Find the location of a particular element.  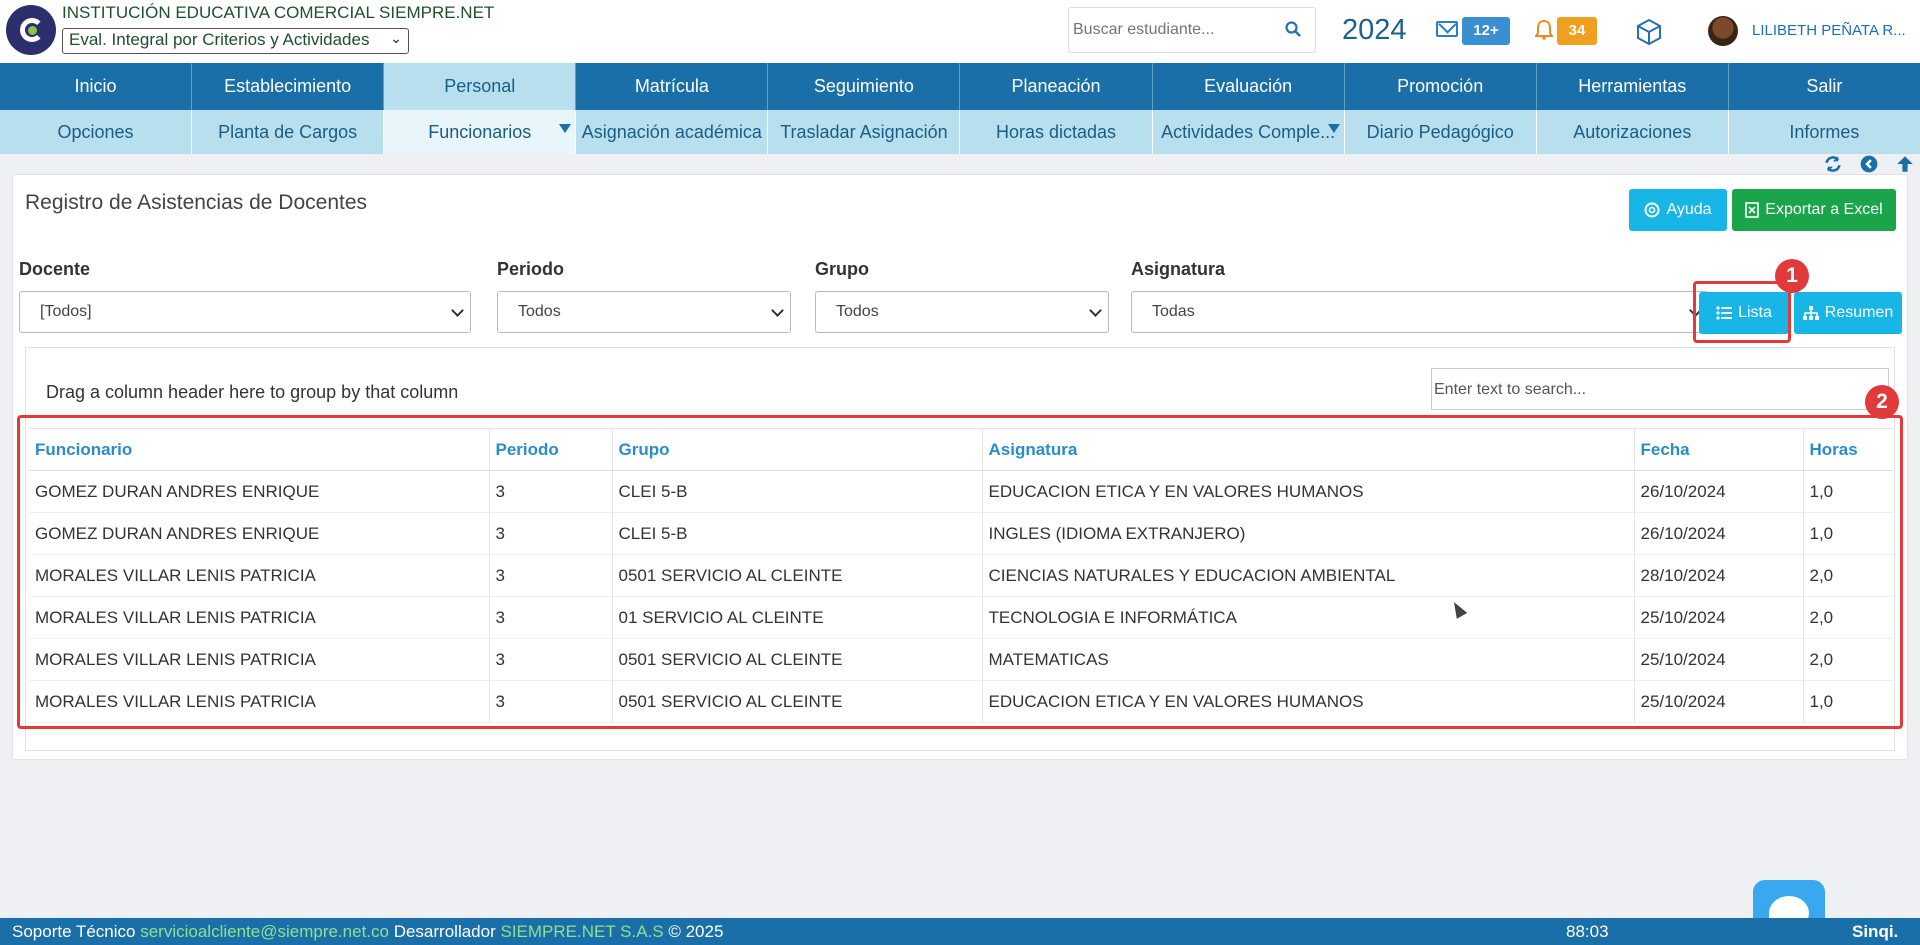

nav-evaluacion: Evaluación is located at coordinates (1249, 86).